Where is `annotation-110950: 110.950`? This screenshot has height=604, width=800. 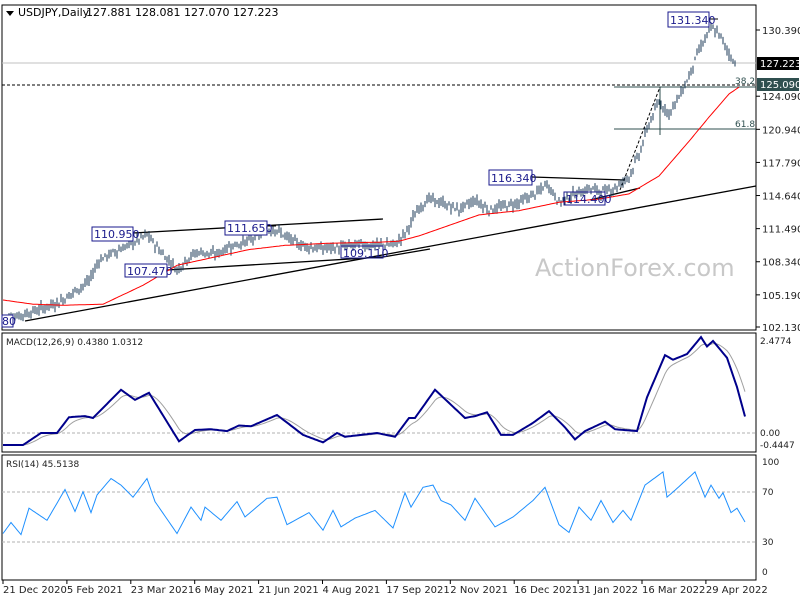
annotation-110950: 110.950 is located at coordinates (115, 234).